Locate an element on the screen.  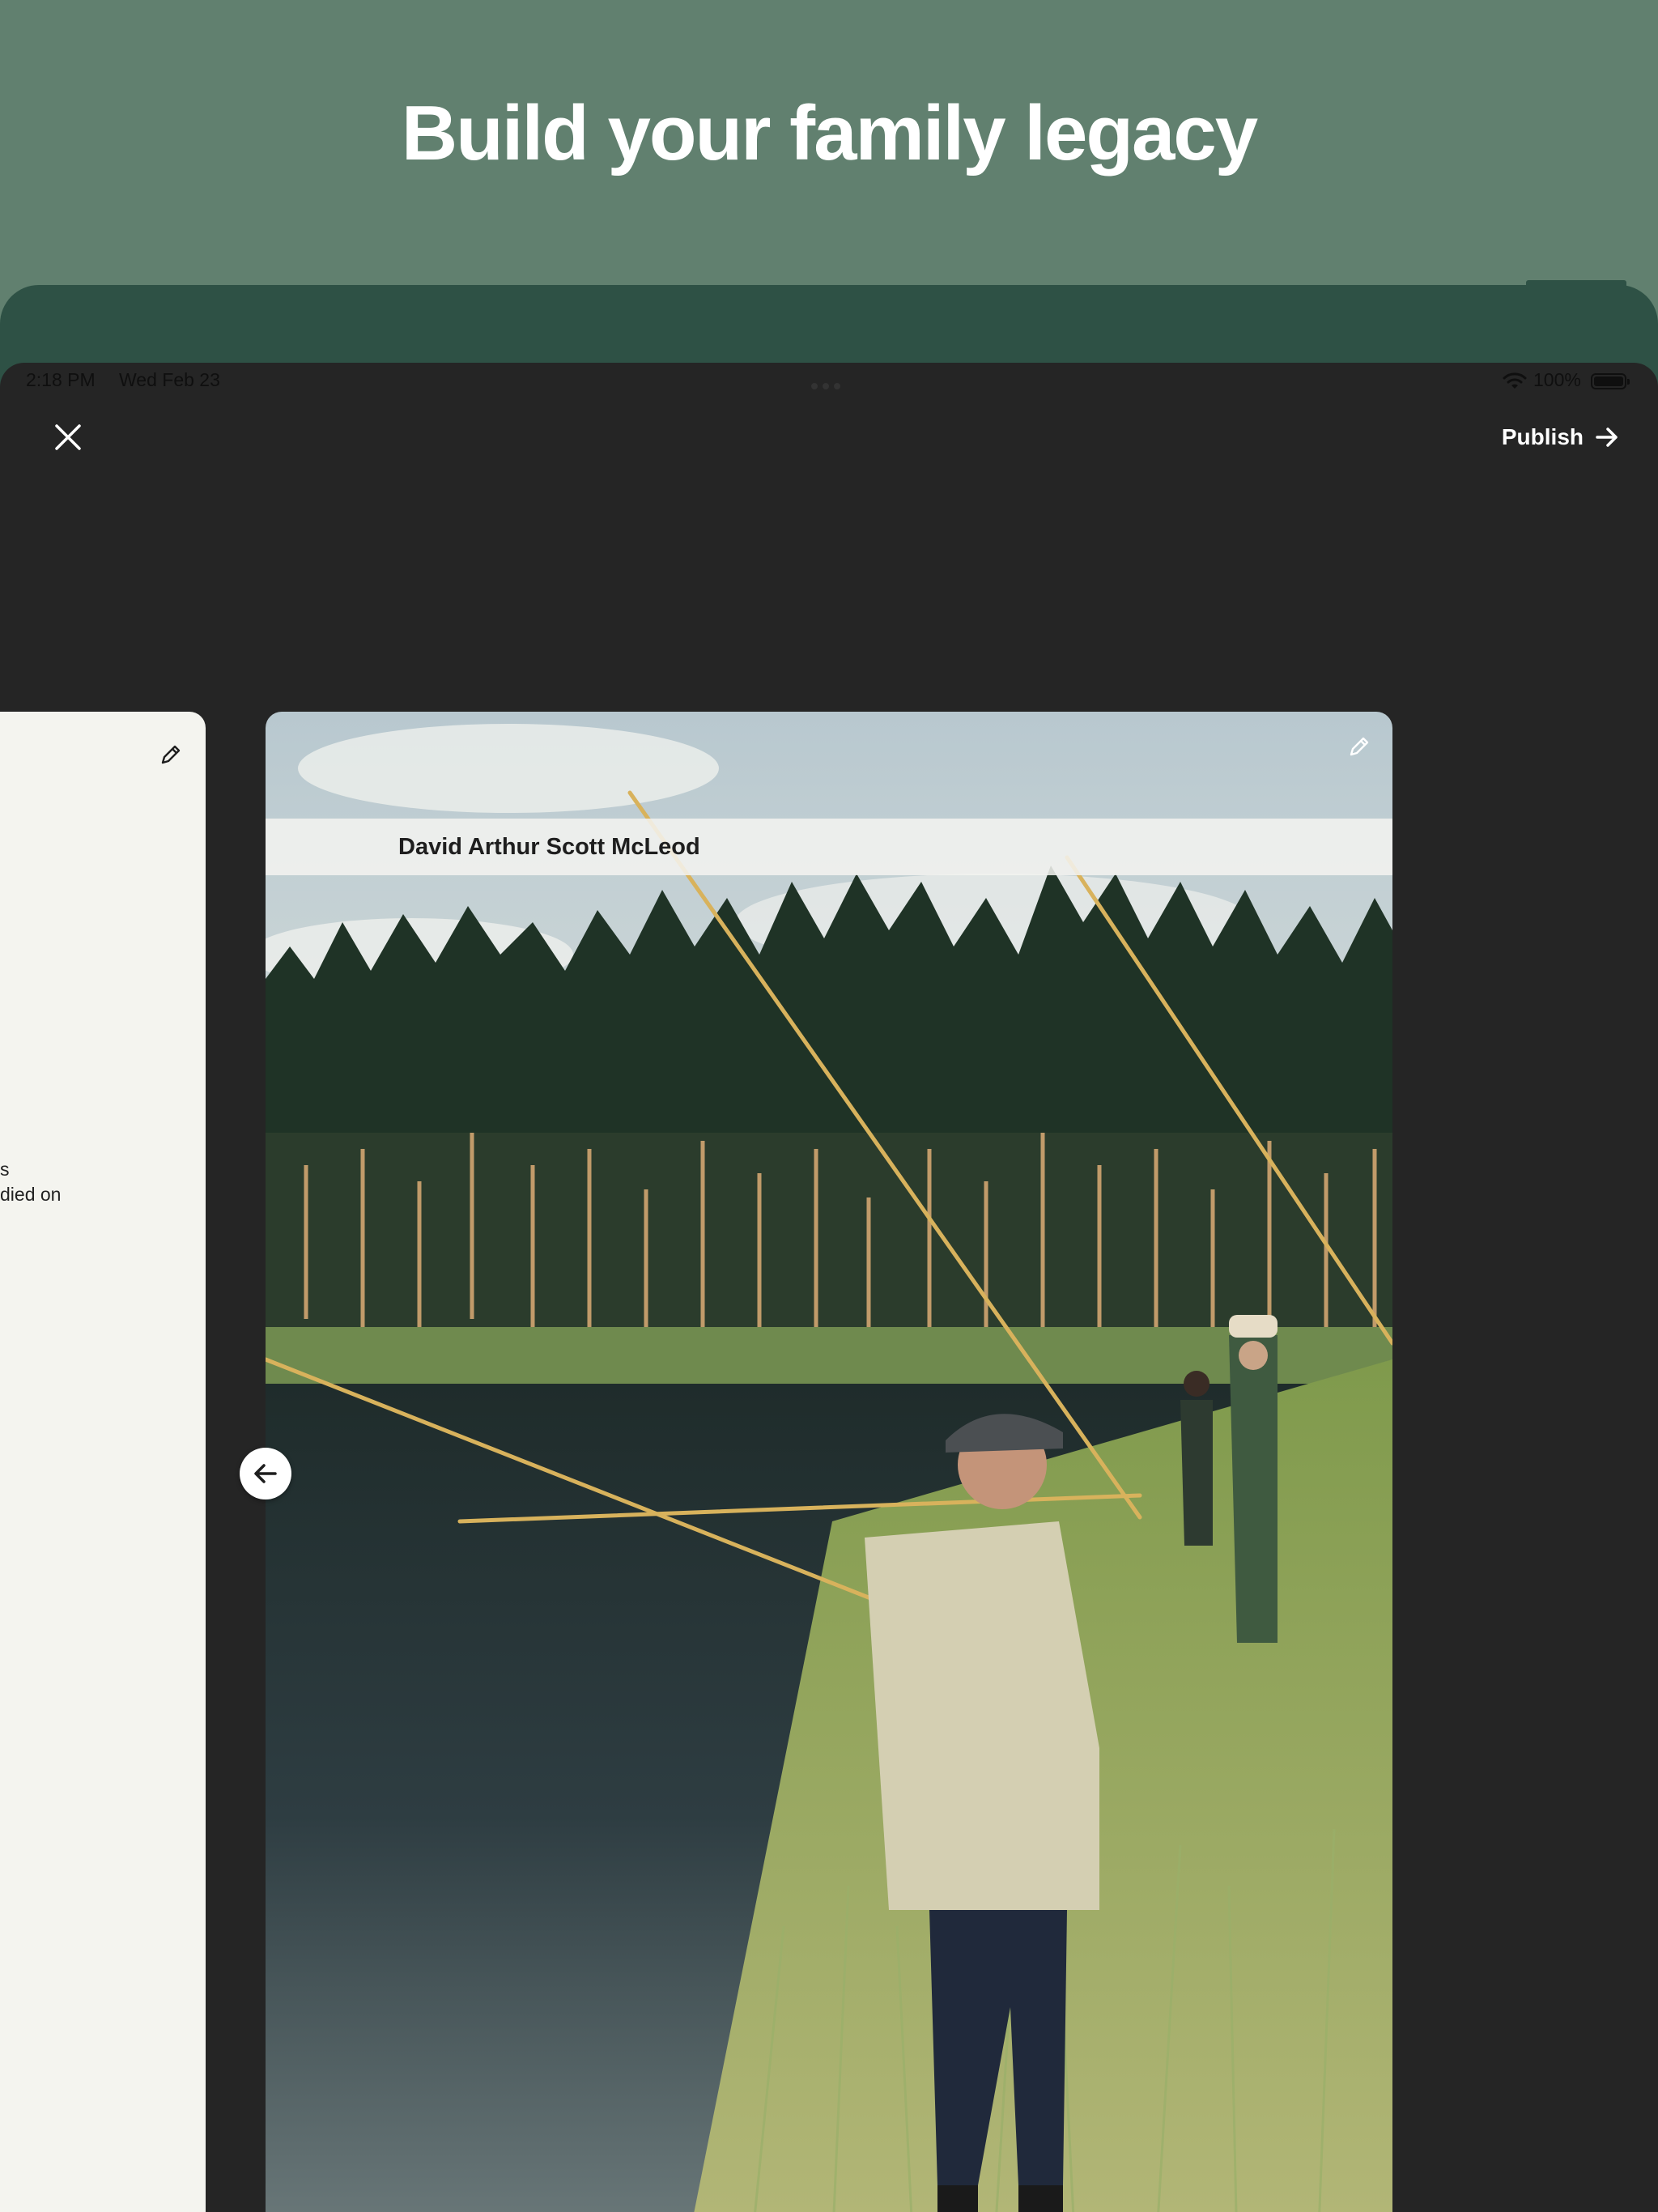
previous-story-card: s died on is located at coordinates (103, 1462).